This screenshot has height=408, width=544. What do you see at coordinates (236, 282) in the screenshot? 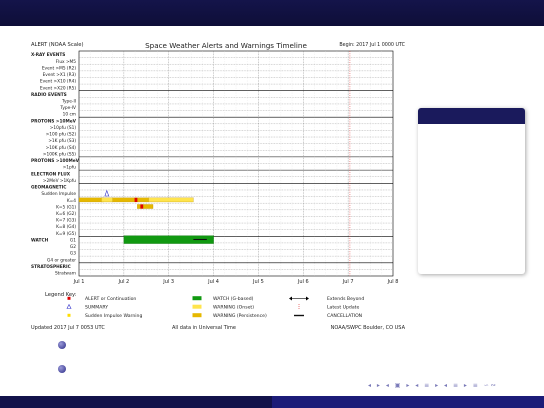
I see `x-tick-labels: Jul 1 Jul 2 Jul 3 Jul 4 Jul 5 Jul 6 Jul 7 Jul 8` at bounding box center [236, 282].